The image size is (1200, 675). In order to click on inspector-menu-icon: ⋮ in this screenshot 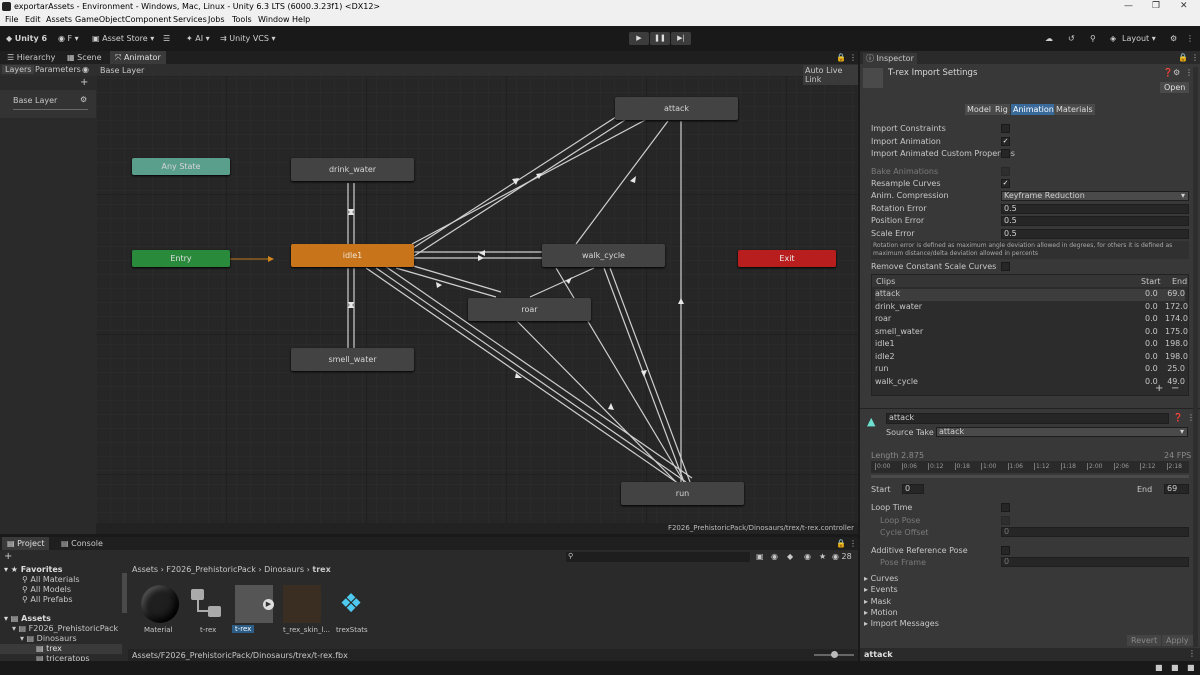, I will do `click(1195, 57)`.